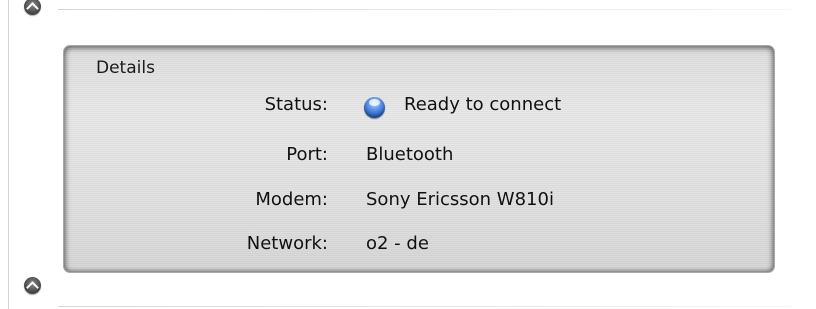 This screenshot has height=309, width=816. What do you see at coordinates (287, 243) in the screenshot?
I see `network-label: Network:` at bounding box center [287, 243].